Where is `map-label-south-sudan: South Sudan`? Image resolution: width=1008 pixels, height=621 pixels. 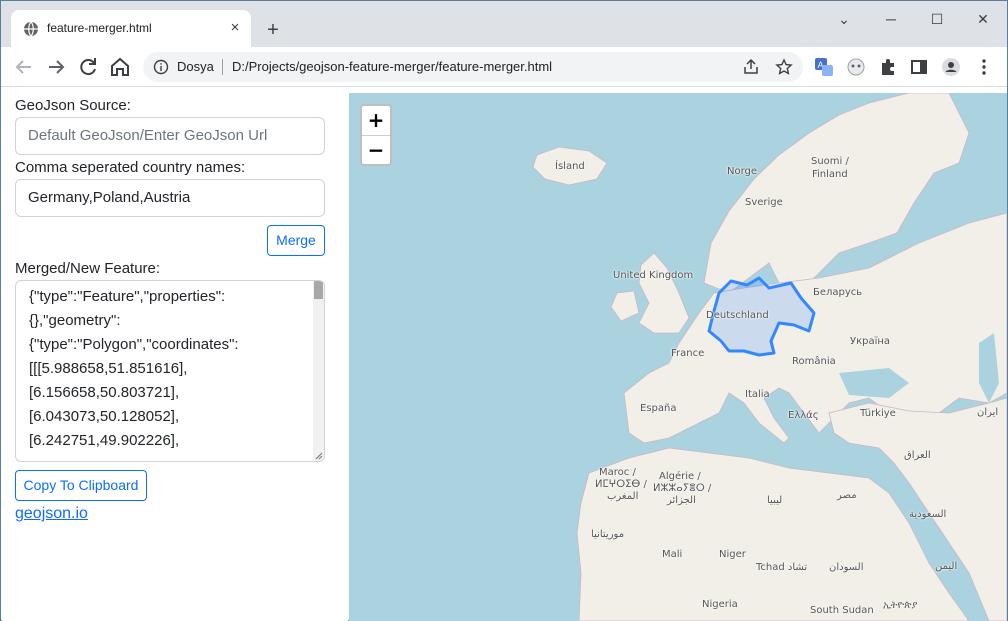 map-label-south-sudan: South Sudan is located at coordinates (842, 610).